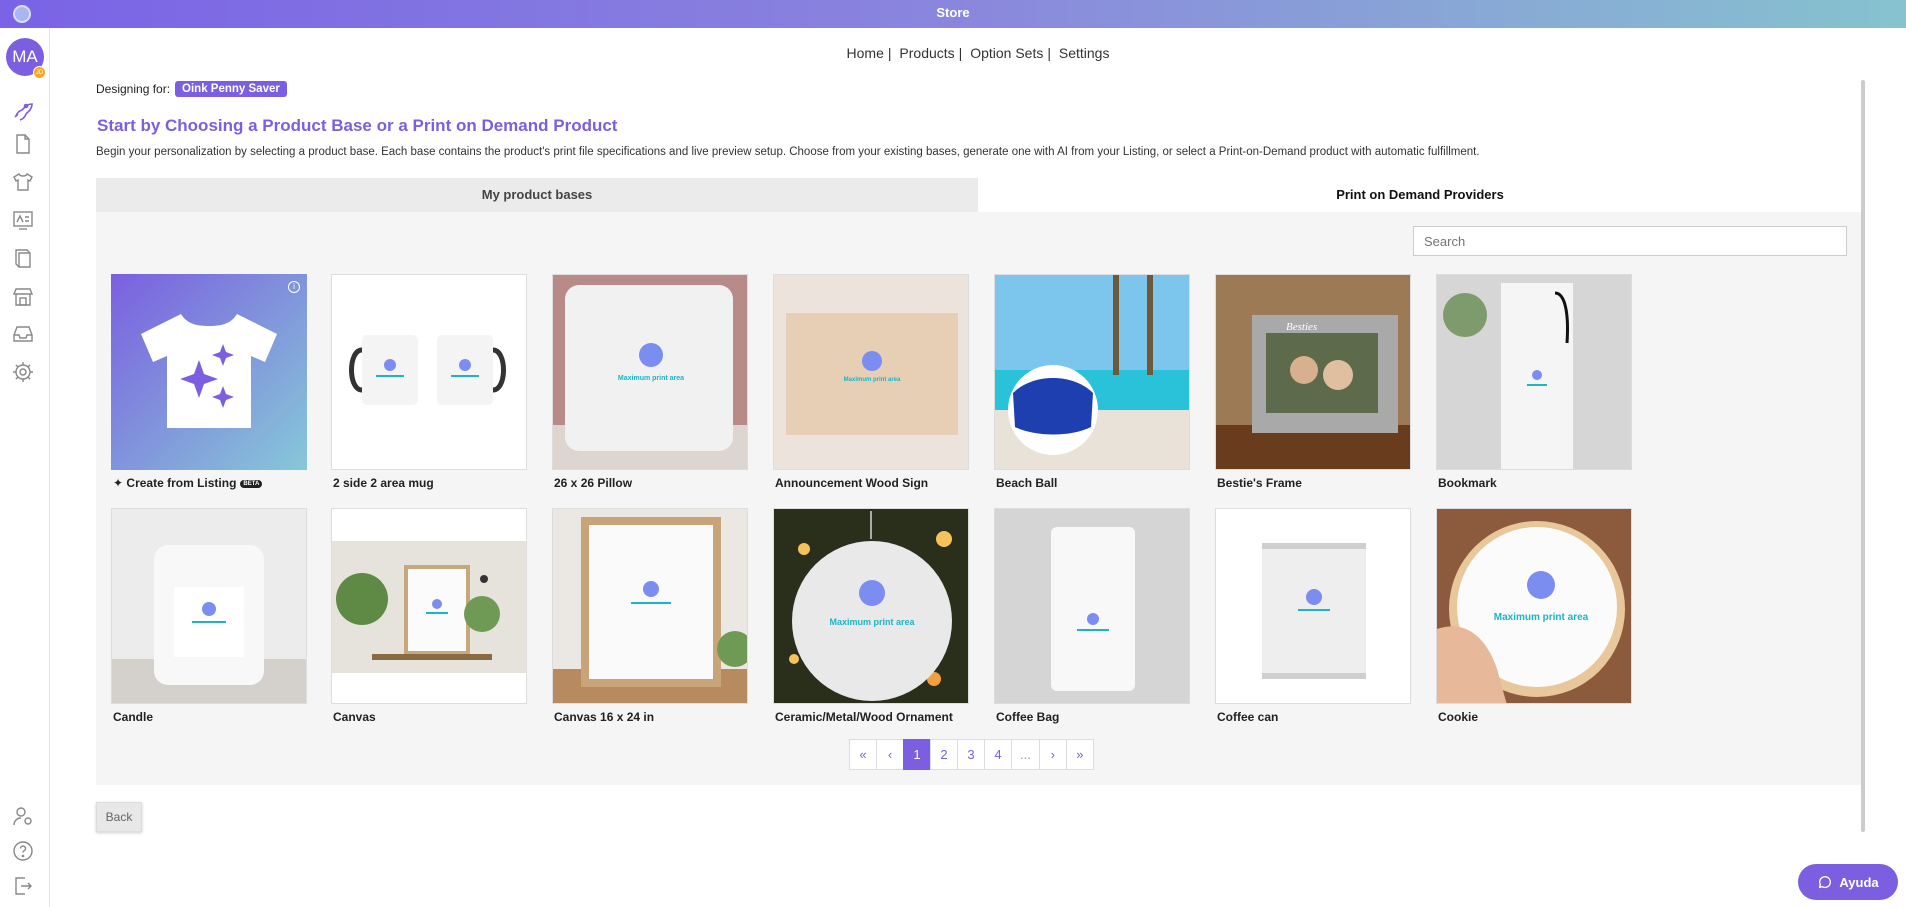 This screenshot has height=907, width=1906. I want to click on frame-script-text: Besties, so click(1301, 327).